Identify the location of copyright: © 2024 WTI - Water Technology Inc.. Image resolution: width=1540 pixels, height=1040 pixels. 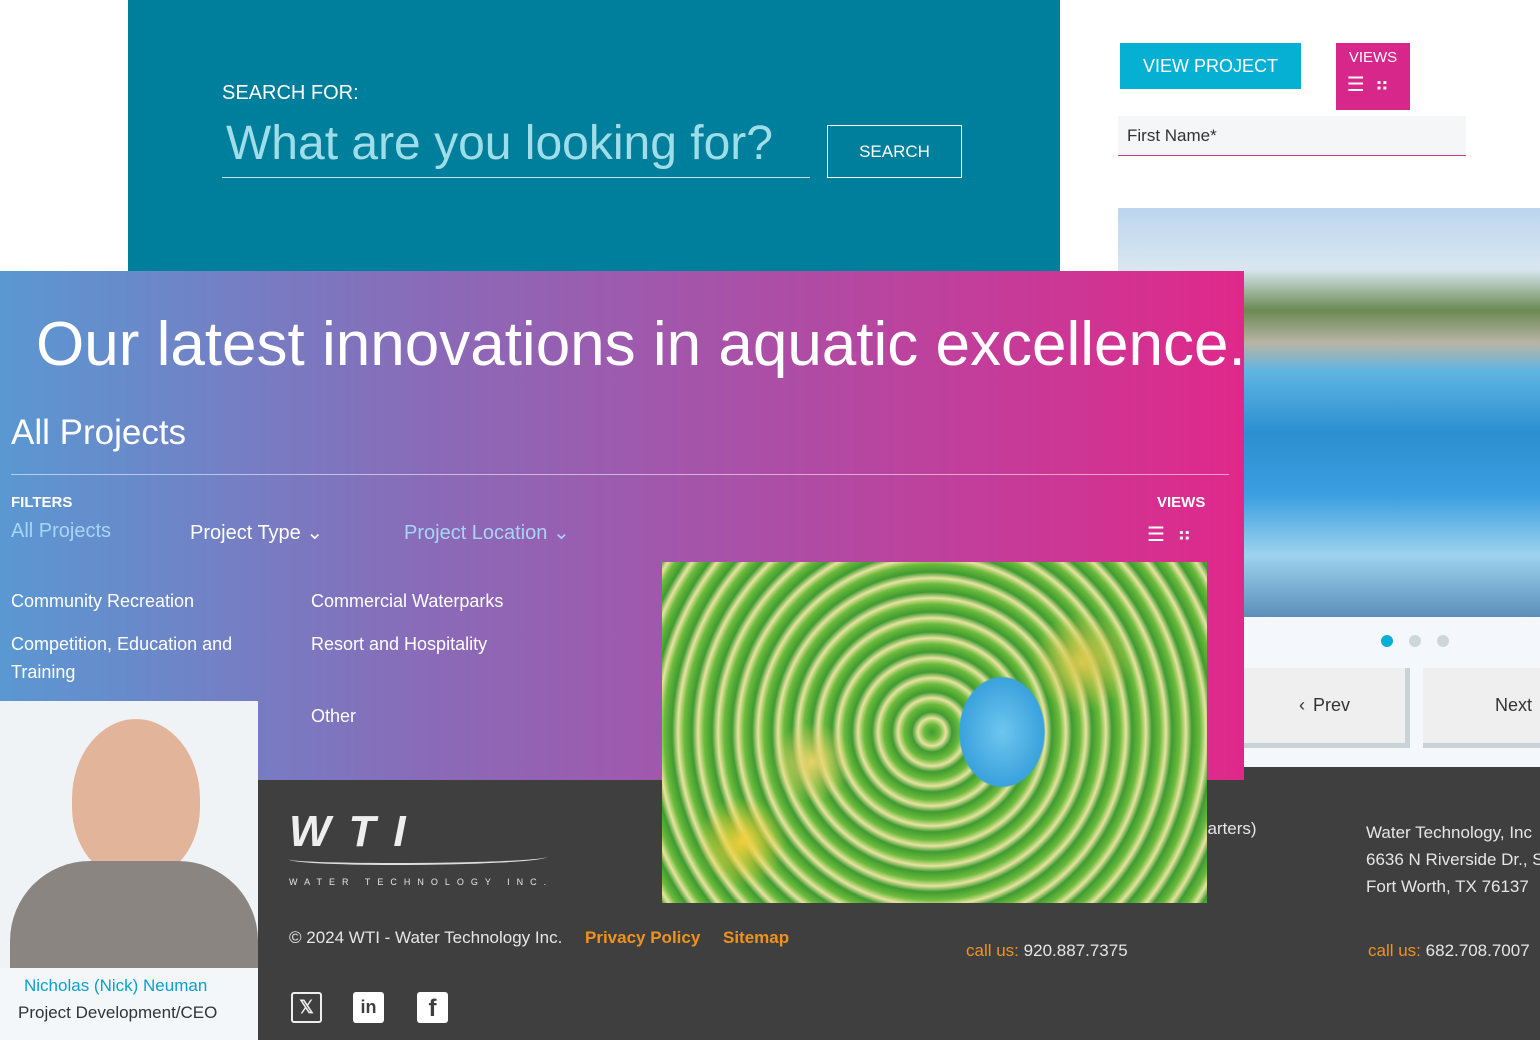
(426, 937).